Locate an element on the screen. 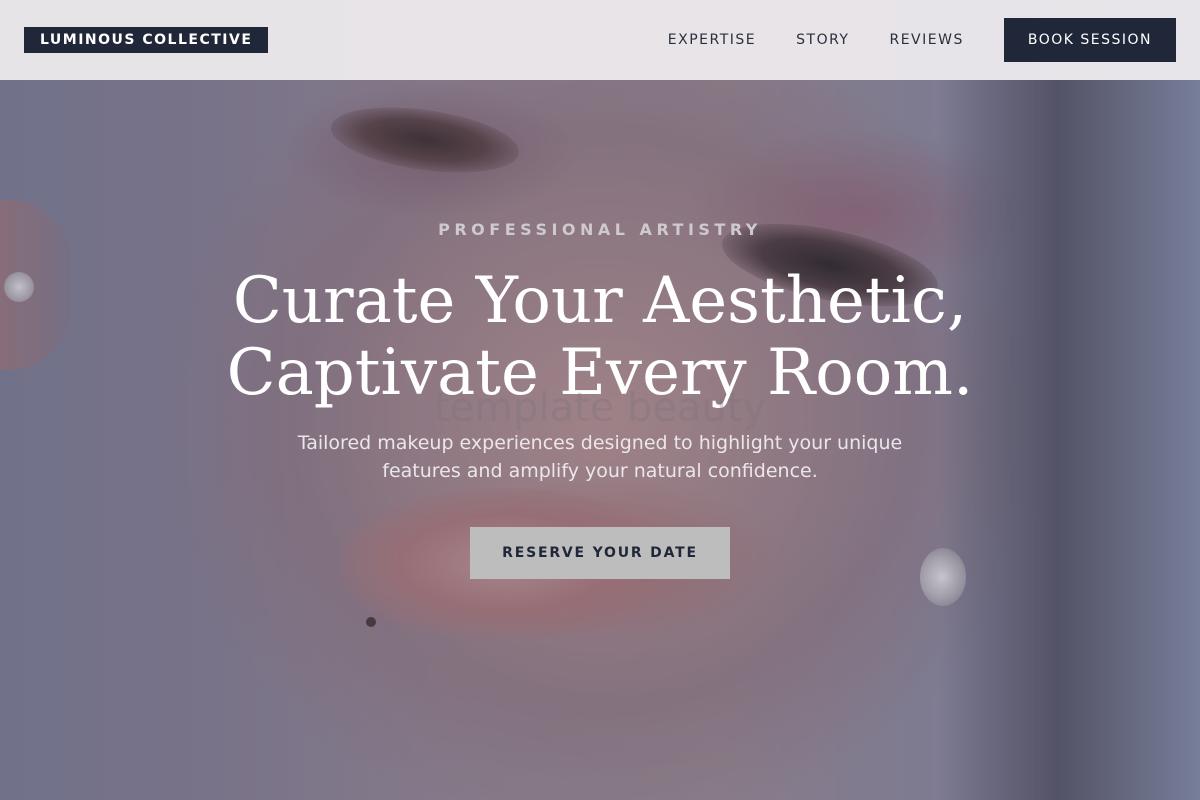 This screenshot has height=800, width=1200. nav-link-expertise: EXPERTISE is located at coordinates (712, 40).